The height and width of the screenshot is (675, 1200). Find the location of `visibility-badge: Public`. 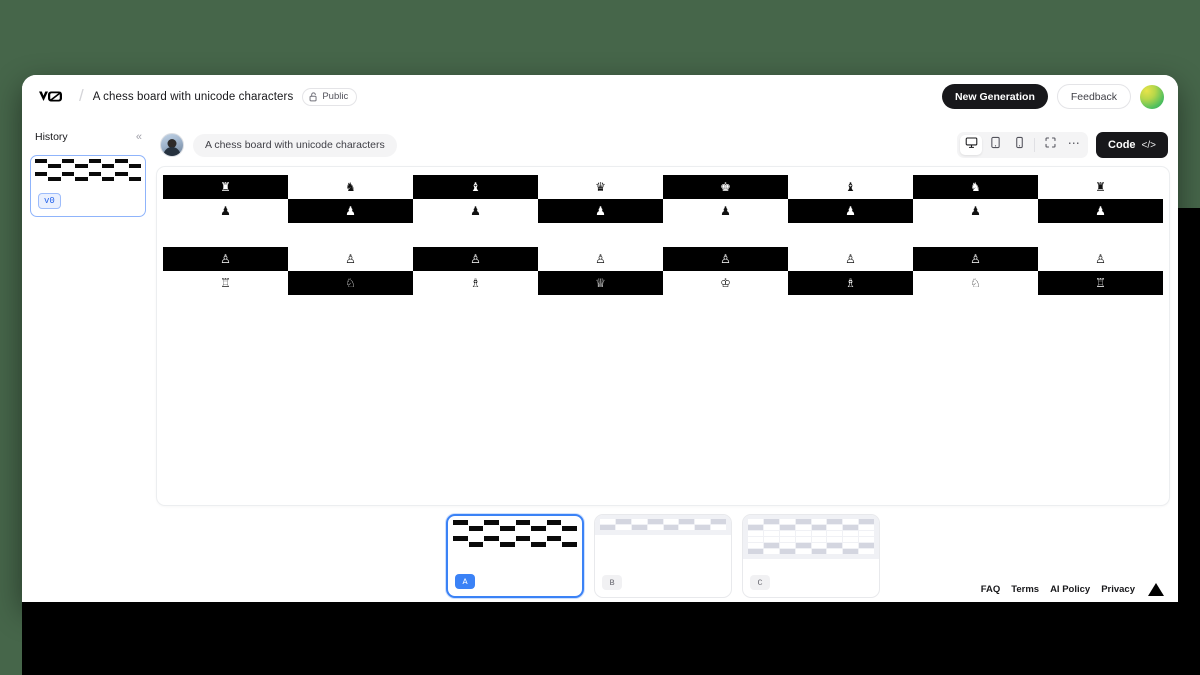

visibility-badge: Public is located at coordinates (330, 96).